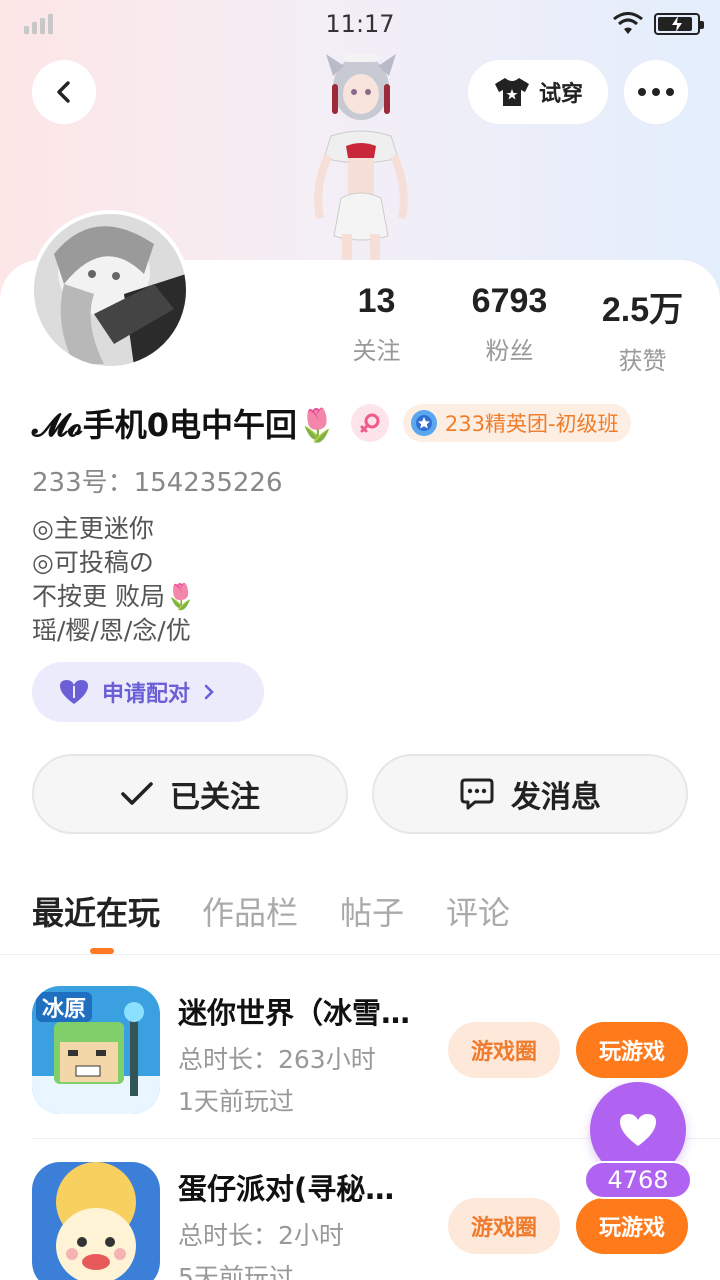 The image size is (720, 1280). I want to click on match-label: 申请配对, so click(146, 694).